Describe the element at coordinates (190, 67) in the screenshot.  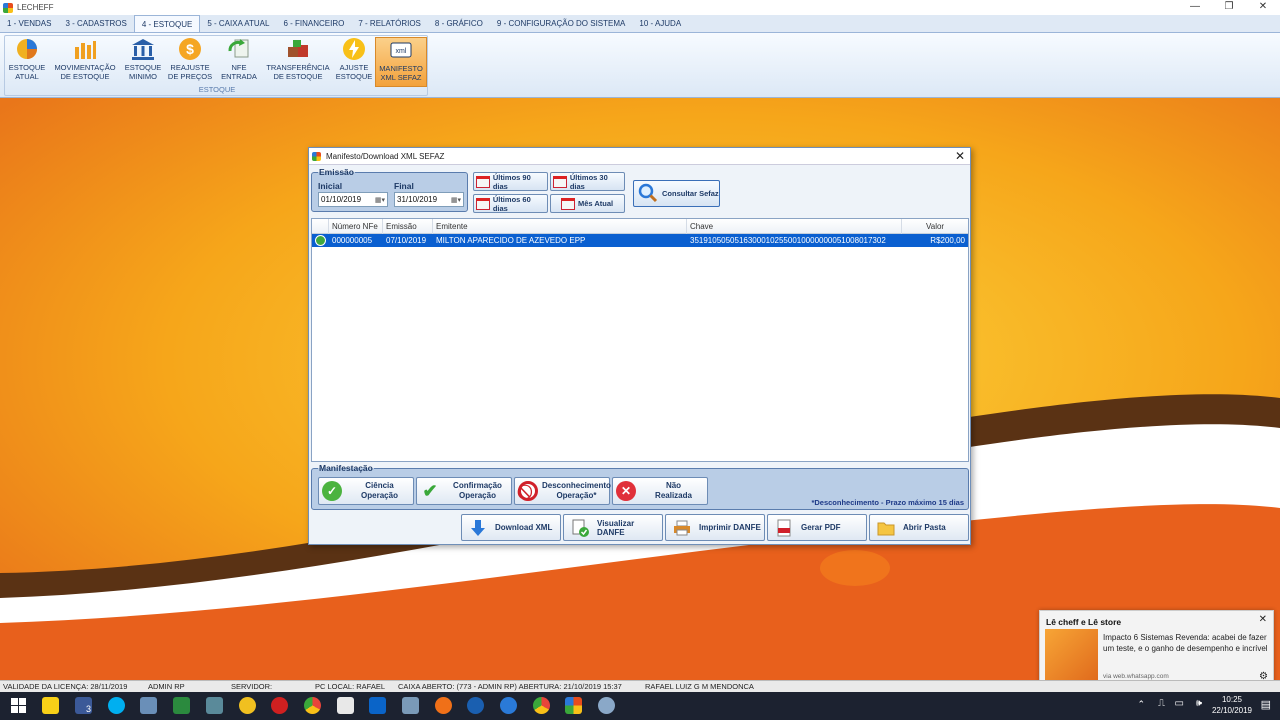
I see `ribbon-label: REAJUSTE` at that location.